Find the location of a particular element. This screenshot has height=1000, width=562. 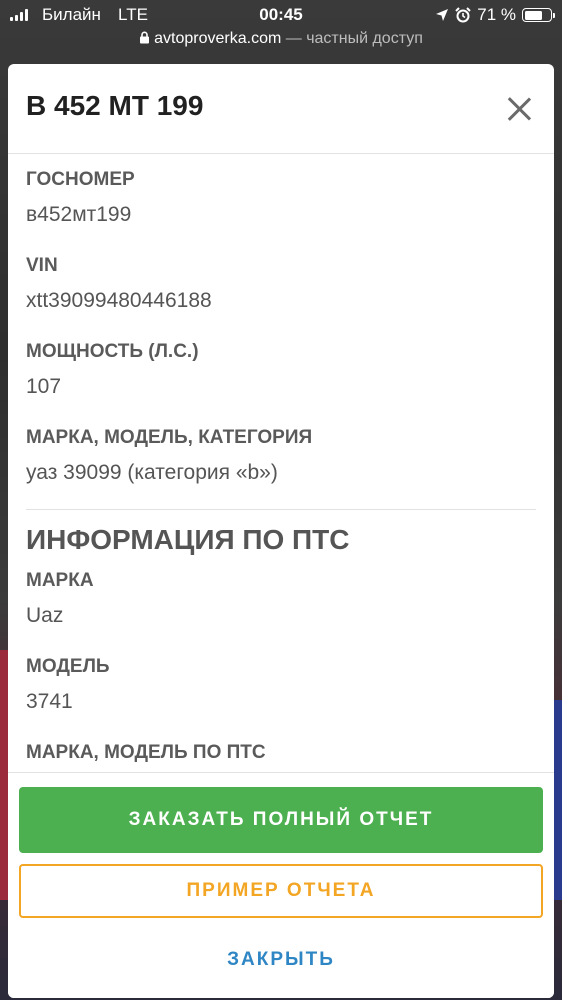

field-label: МОДЕЛЬ is located at coordinates (68, 666).